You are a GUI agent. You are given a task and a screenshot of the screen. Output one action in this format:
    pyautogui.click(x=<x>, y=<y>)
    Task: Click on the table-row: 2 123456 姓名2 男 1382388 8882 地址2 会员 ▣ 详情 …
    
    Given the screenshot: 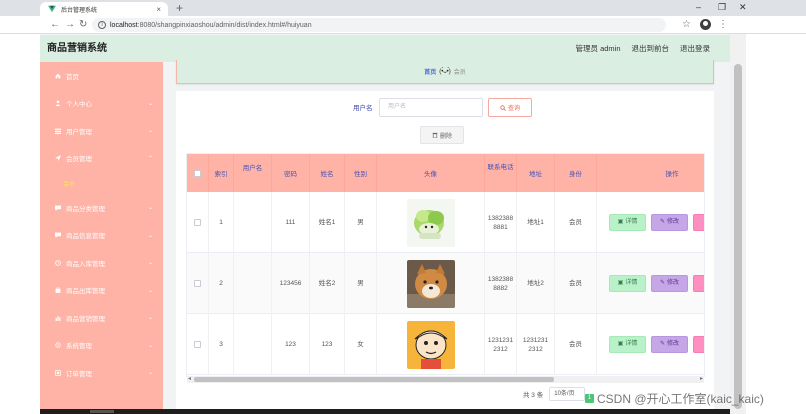 What is the action you would take?
    pyautogui.click(x=445, y=283)
    